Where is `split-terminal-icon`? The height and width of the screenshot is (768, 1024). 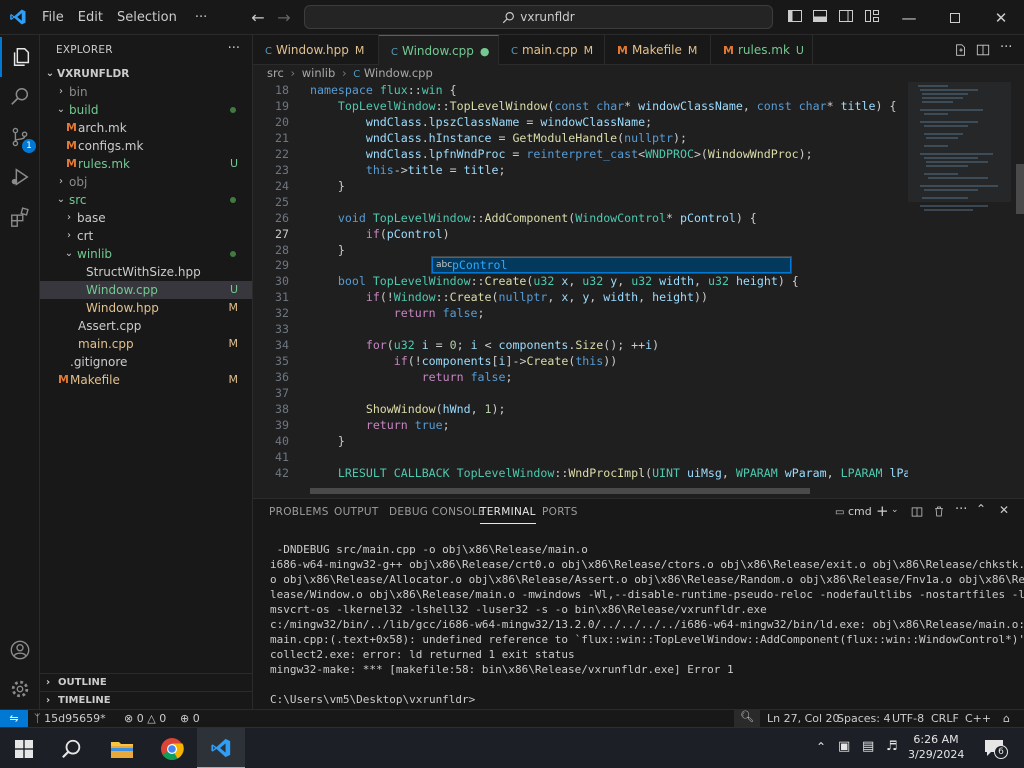
split-terminal-icon is located at coordinates (917, 512).